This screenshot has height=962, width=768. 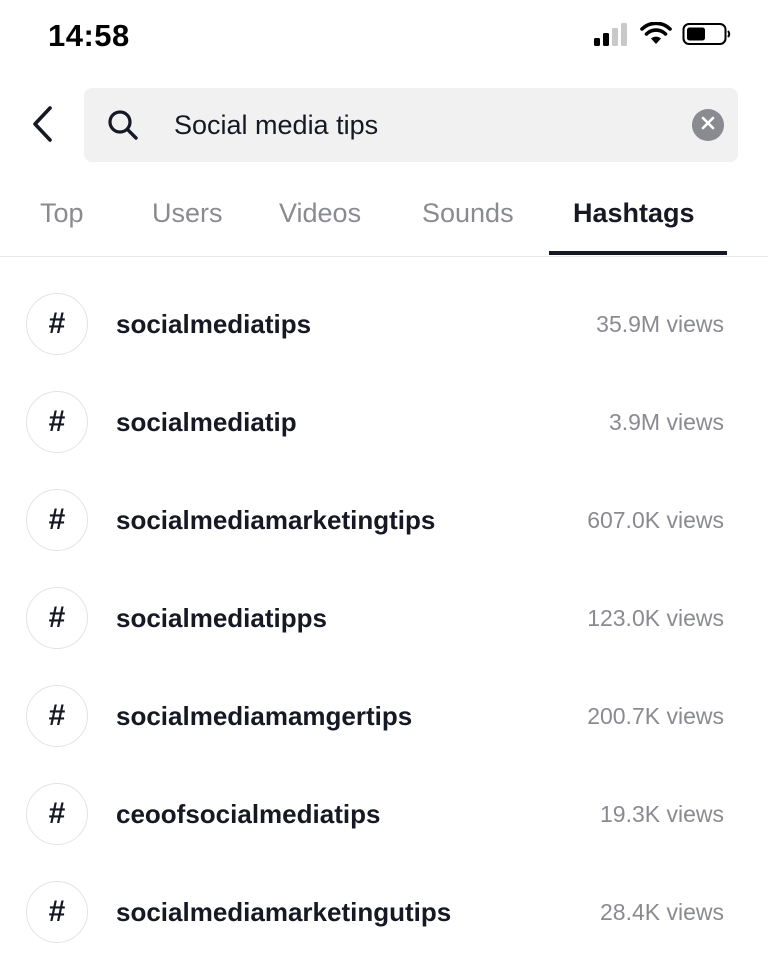 I want to click on tab-top: Top, so click(x=62, y=213).